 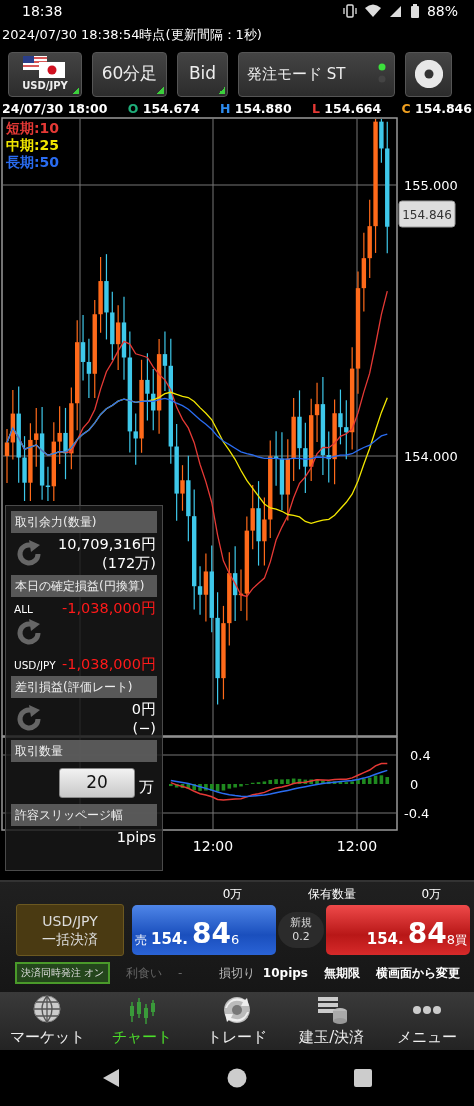 What do you see at coordinates (47, 1010) in the screenshot?
I see `globe-icon` at bounding box center [47, 1010].